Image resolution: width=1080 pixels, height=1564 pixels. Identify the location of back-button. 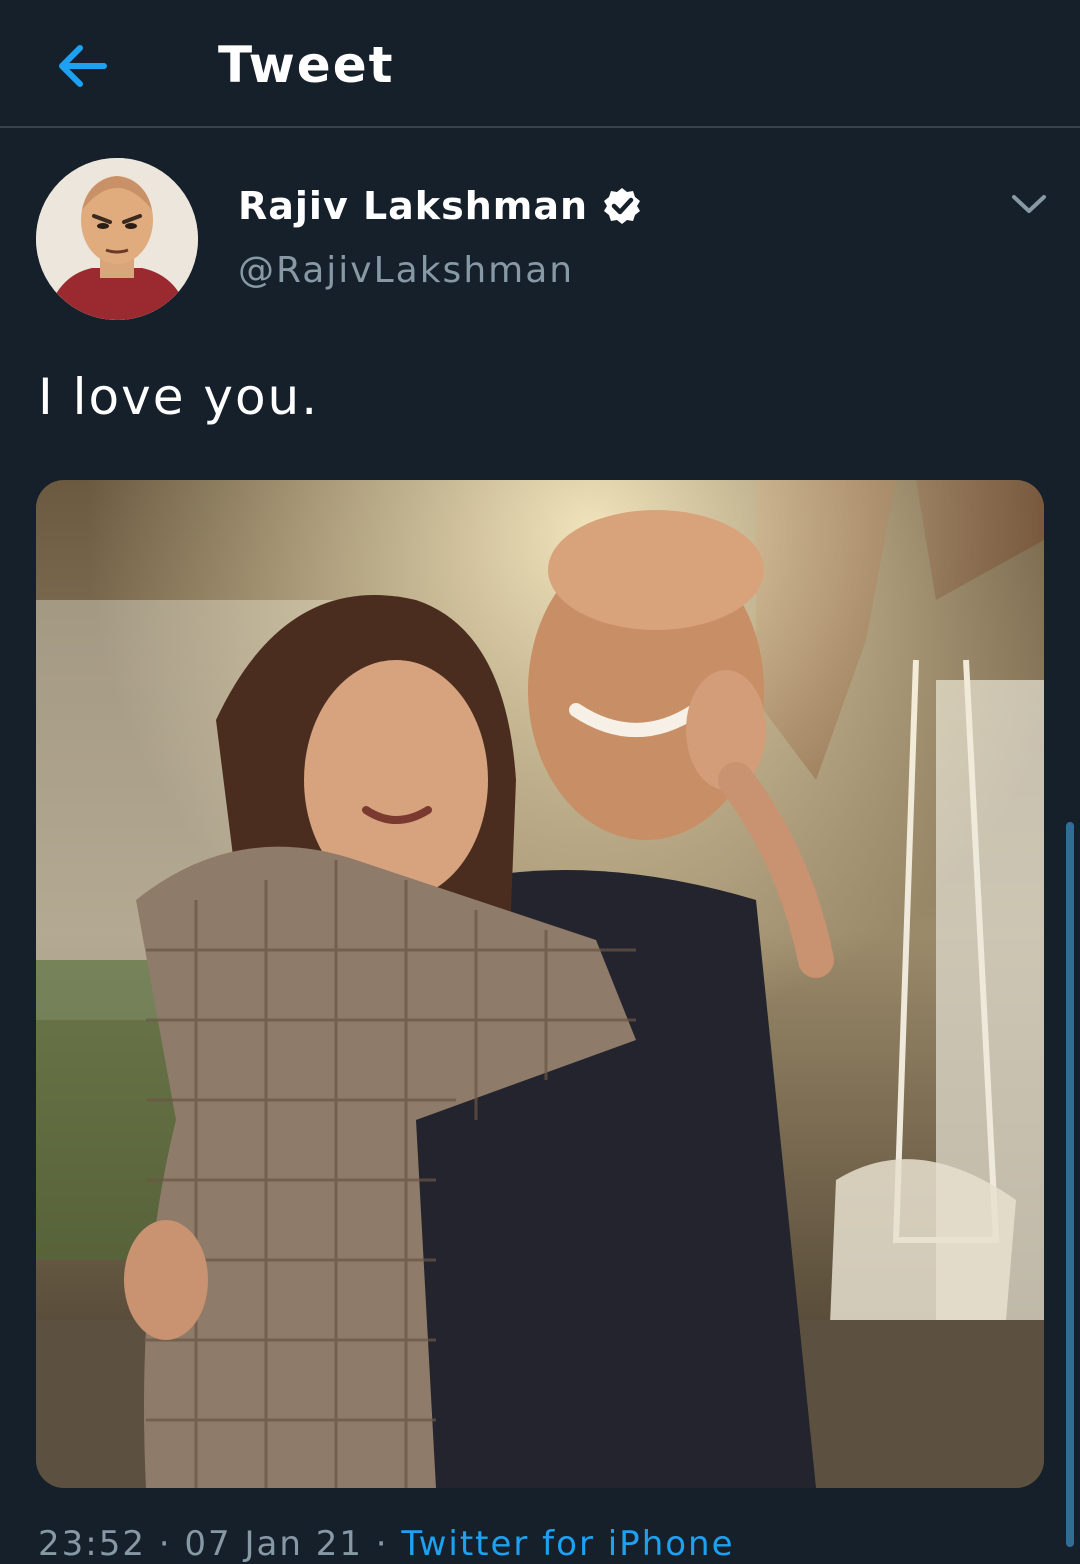
(82, 66).